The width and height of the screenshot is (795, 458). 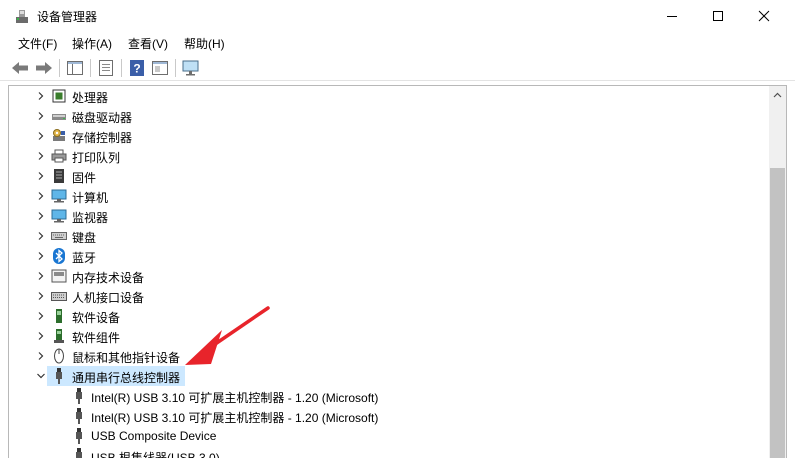 What do you see at coordinates (148, 43) in the screenshot?
I see `menu-view: 查看(V)` at bounding box center [148, 43].